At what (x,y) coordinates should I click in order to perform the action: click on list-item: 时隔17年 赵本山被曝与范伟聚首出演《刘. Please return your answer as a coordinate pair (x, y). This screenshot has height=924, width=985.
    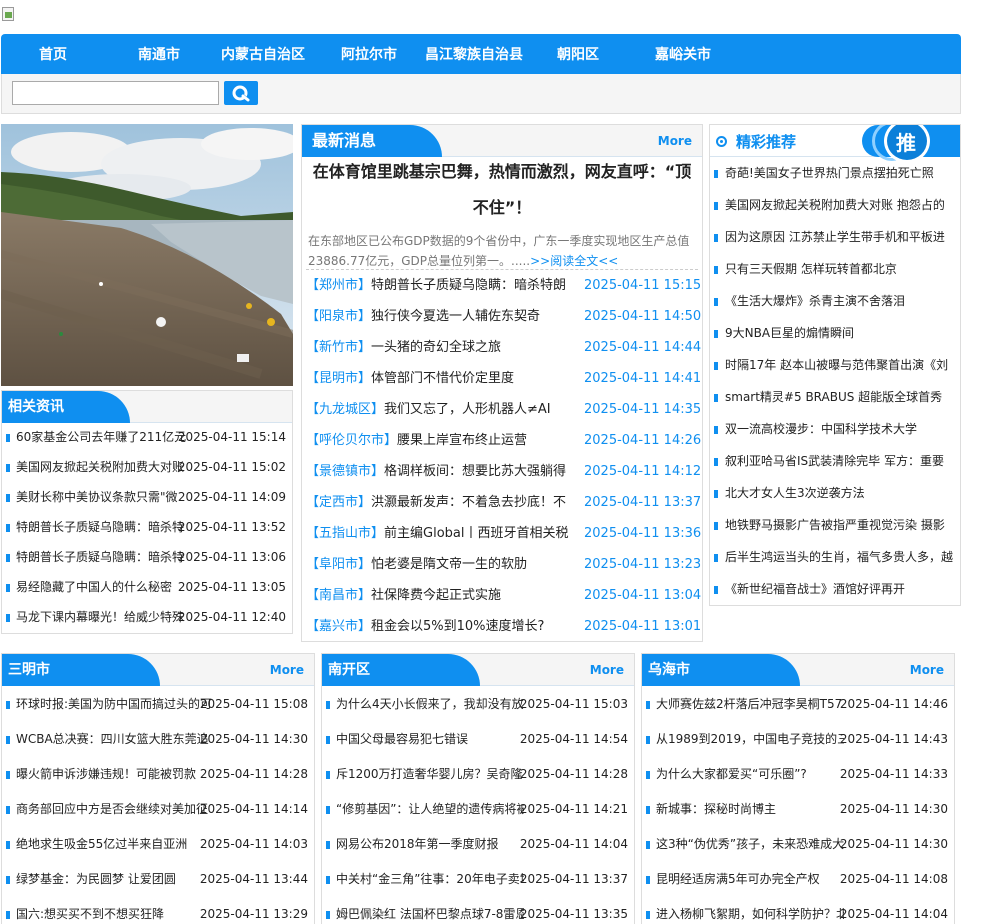
    Looking at the image, I should click on (834, 365).